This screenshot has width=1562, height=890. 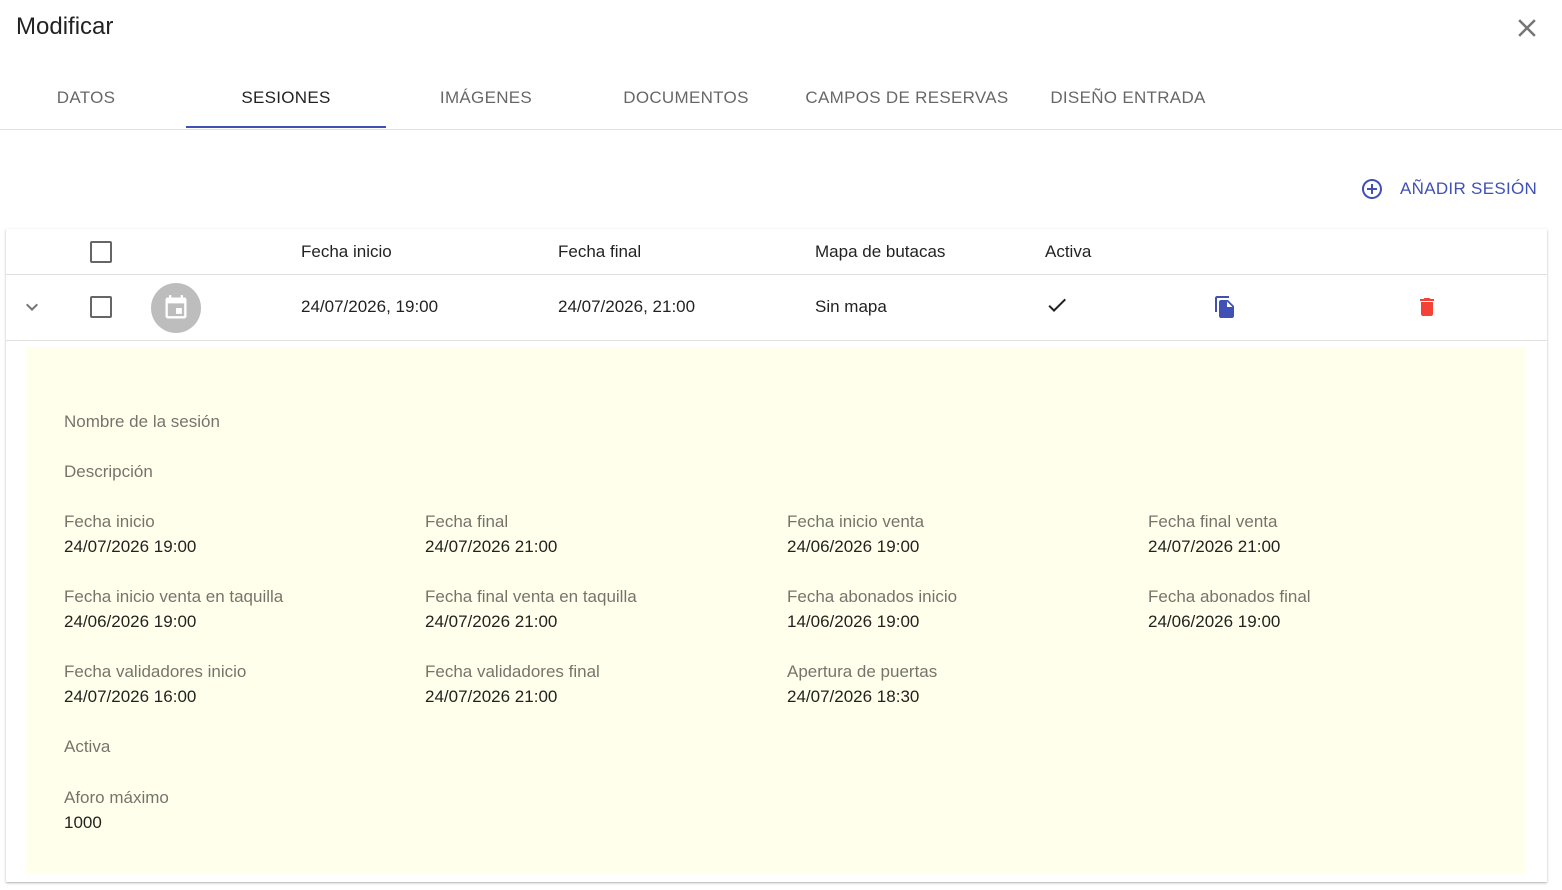 What do you see at coordinates (862, 671) in the screenshot?
I see `field-label: Apertura de puertas` at bounding box center [862, 671].